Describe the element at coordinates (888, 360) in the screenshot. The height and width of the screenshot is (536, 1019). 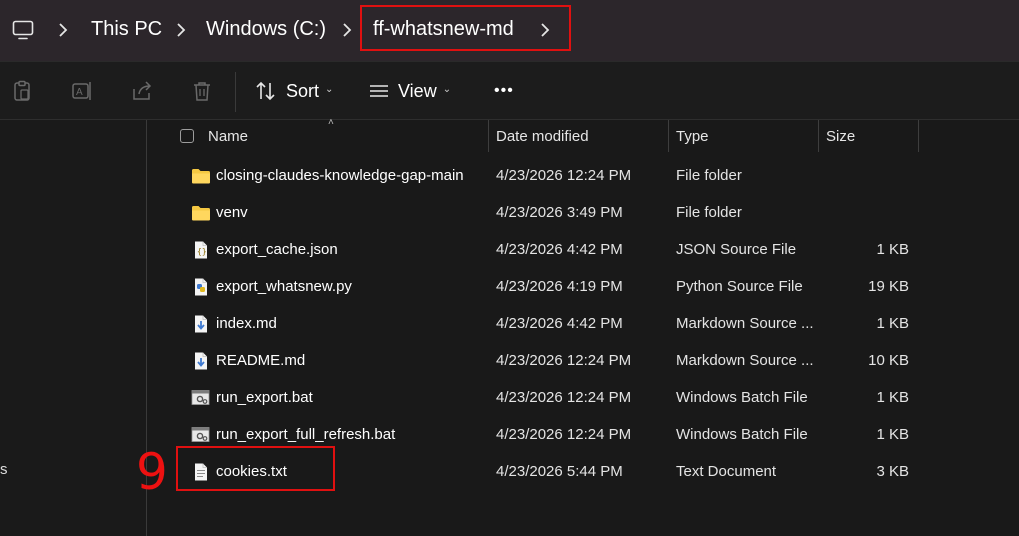
I see `file-size: 10 KB` at that location.